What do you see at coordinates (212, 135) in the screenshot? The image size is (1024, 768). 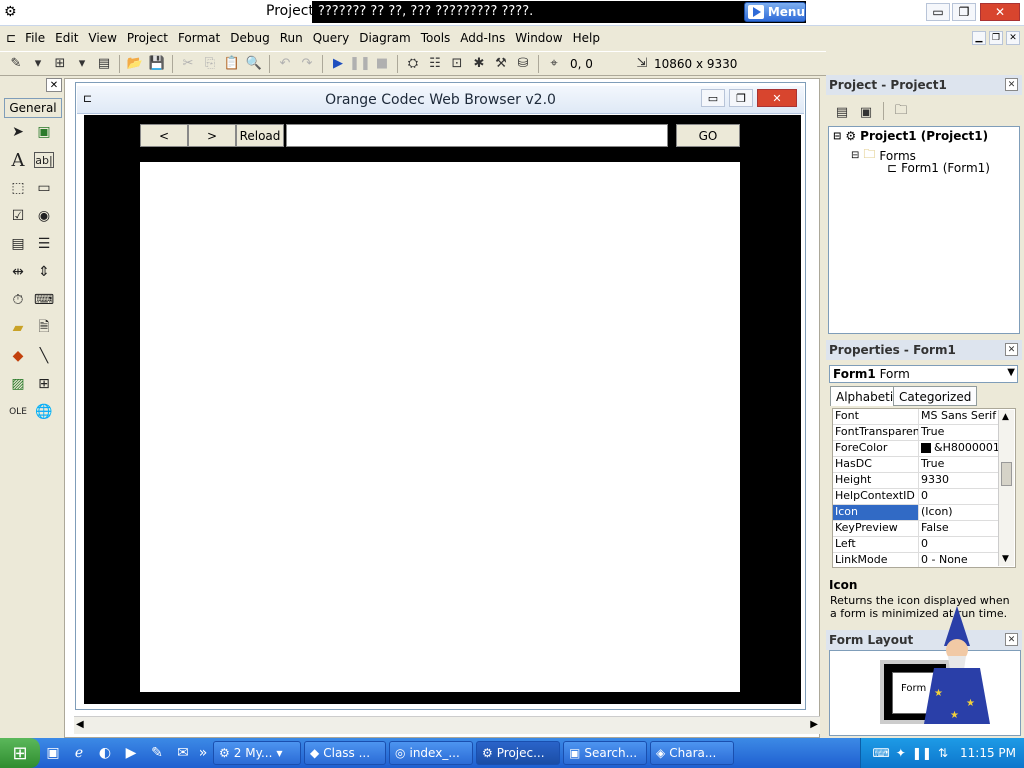 I see `forward-button: >` at bounding box center [212, 135].